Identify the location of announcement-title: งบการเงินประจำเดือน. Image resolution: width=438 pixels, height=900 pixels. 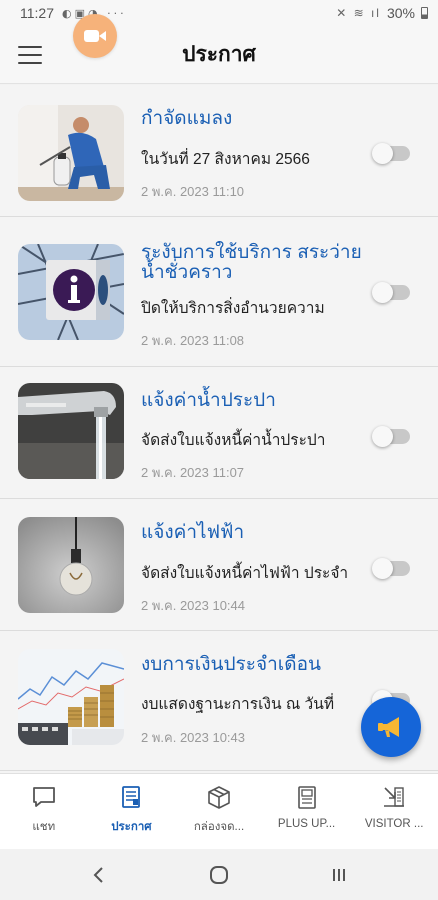
(231, 664).